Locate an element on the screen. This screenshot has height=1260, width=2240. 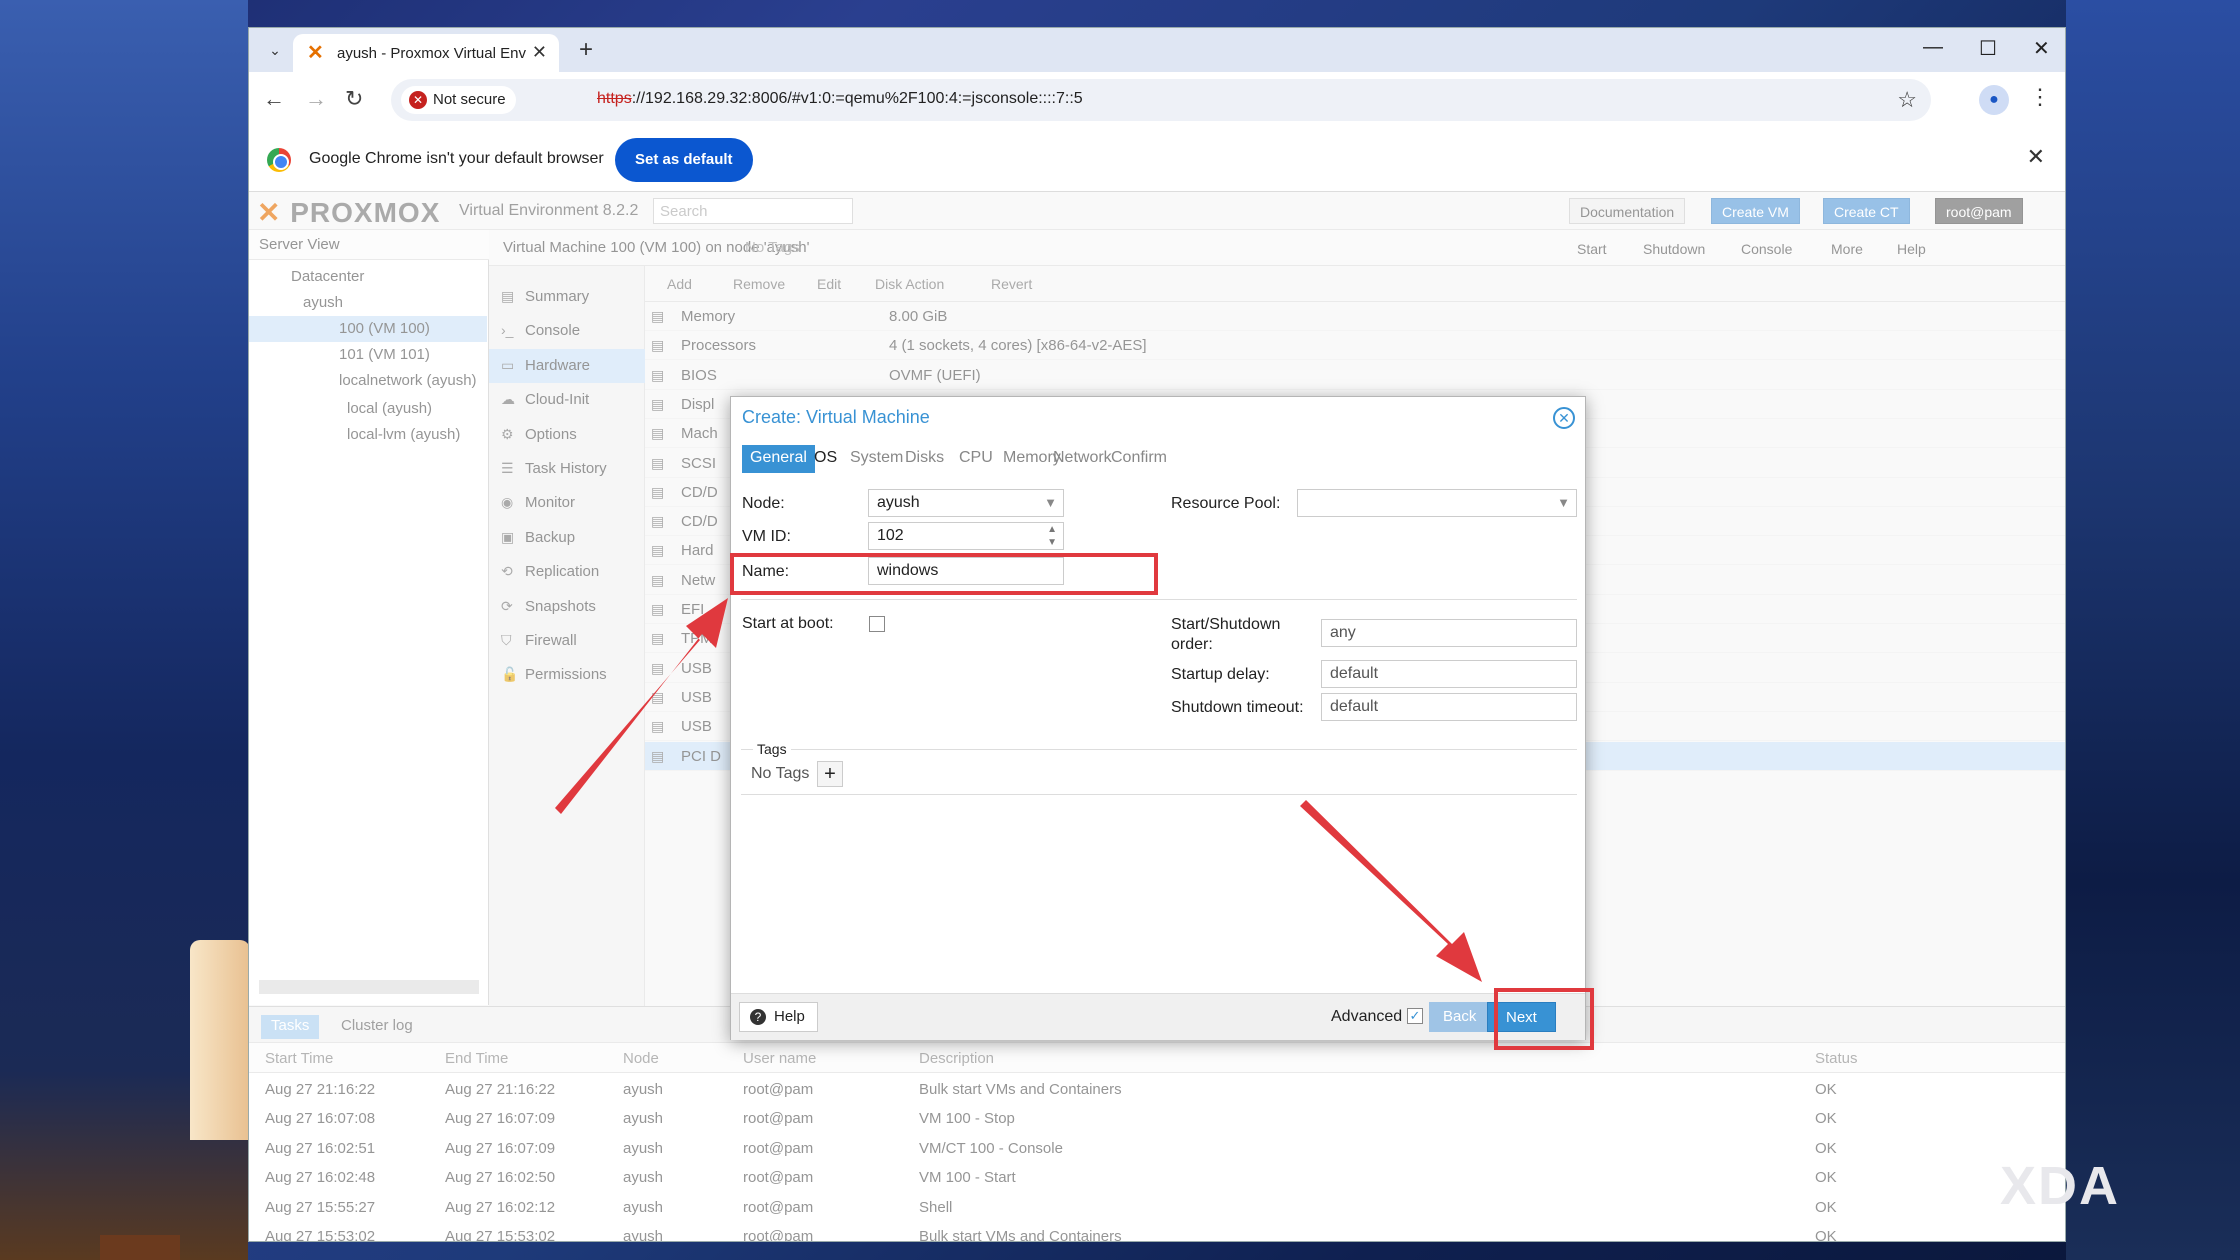
dialog-help-button: ? Help is located at coordinates (778, 1017).